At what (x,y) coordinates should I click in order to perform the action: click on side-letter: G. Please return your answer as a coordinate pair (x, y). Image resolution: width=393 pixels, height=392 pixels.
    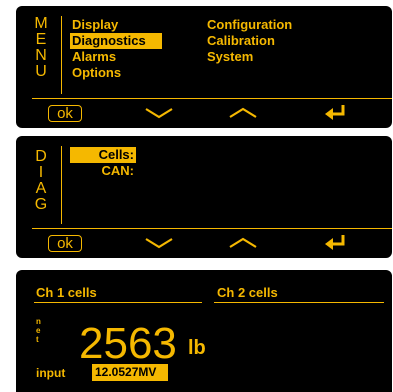
    Looking at the image, I should click on (41, 204).